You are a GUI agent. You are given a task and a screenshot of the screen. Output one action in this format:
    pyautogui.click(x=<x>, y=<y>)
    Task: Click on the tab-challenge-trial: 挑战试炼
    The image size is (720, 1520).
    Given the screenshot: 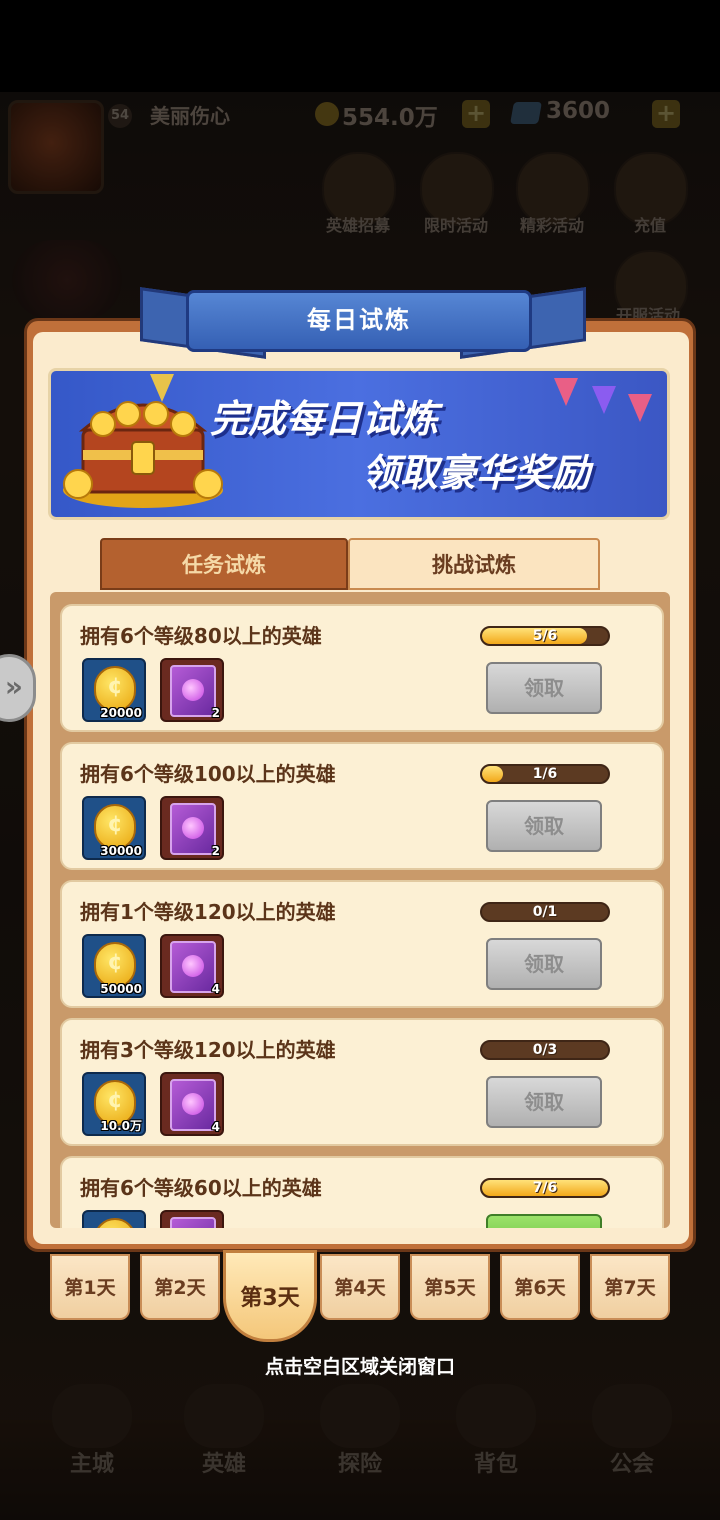 What is the action you would take?
    pyautogui.click(x=474, y=564)
    